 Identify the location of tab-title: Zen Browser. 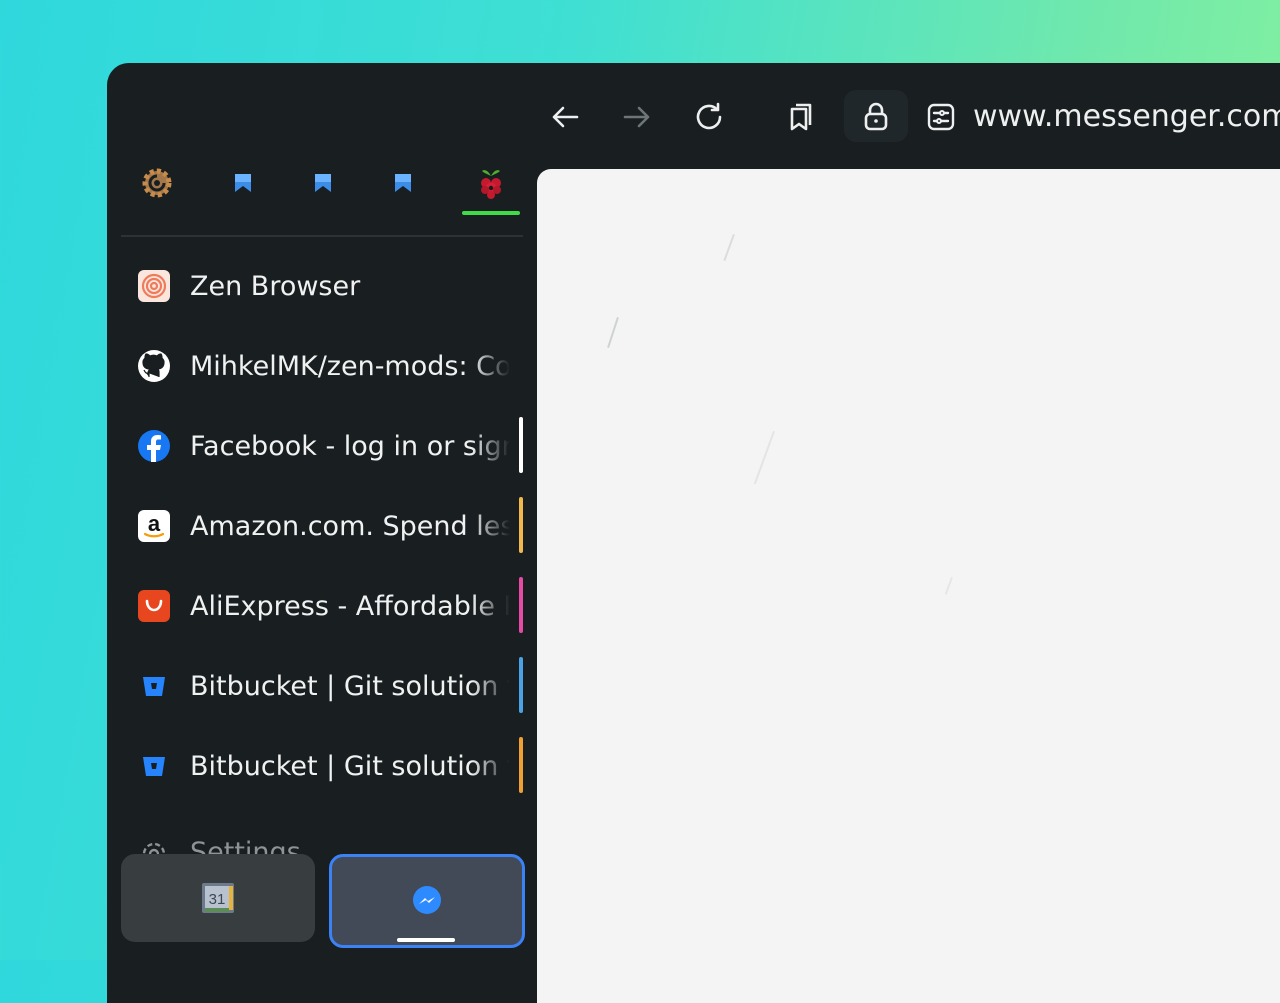
(275, 286).